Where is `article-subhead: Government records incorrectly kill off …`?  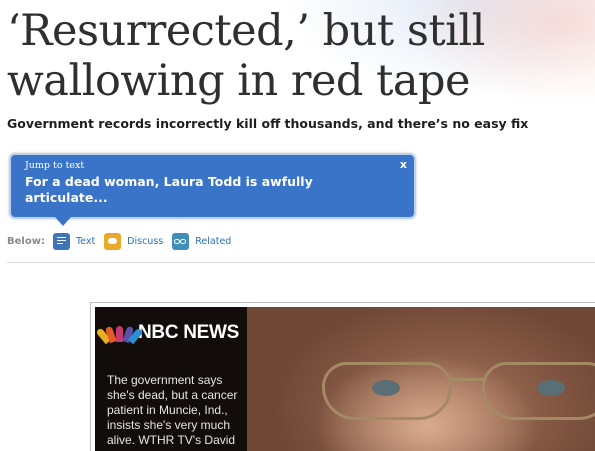
article-subhead: Government records incorrectly kill off … is located at coordinates (268, 123).